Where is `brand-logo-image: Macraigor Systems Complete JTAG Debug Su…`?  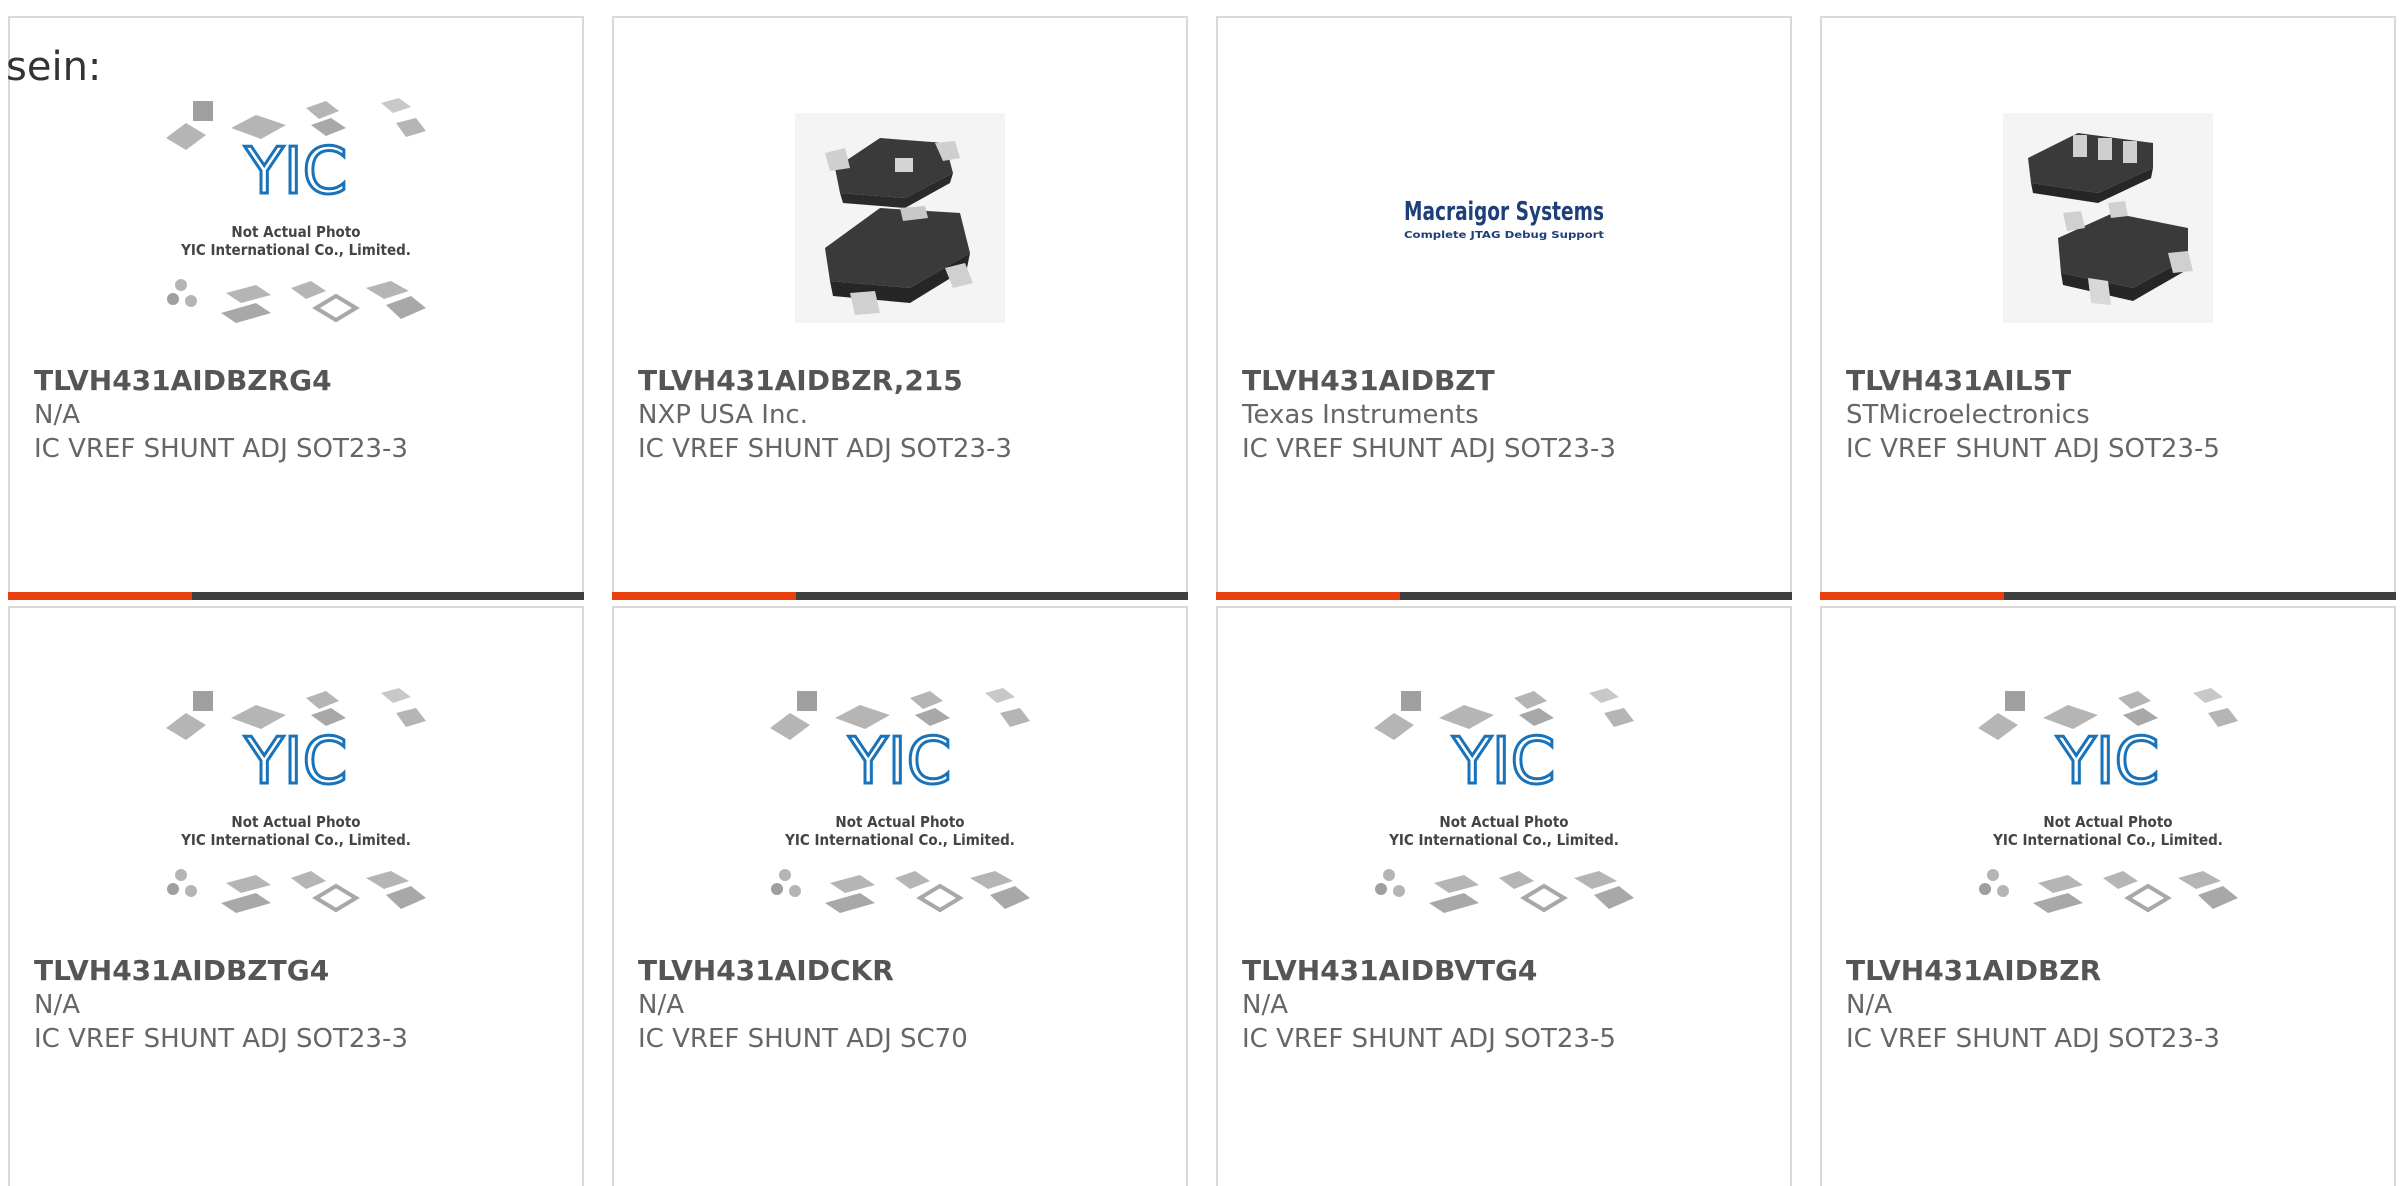
brand-logo-image: Macraigor Systems Complete JTAG Debug Su… is located at coordinates (1504, 219).